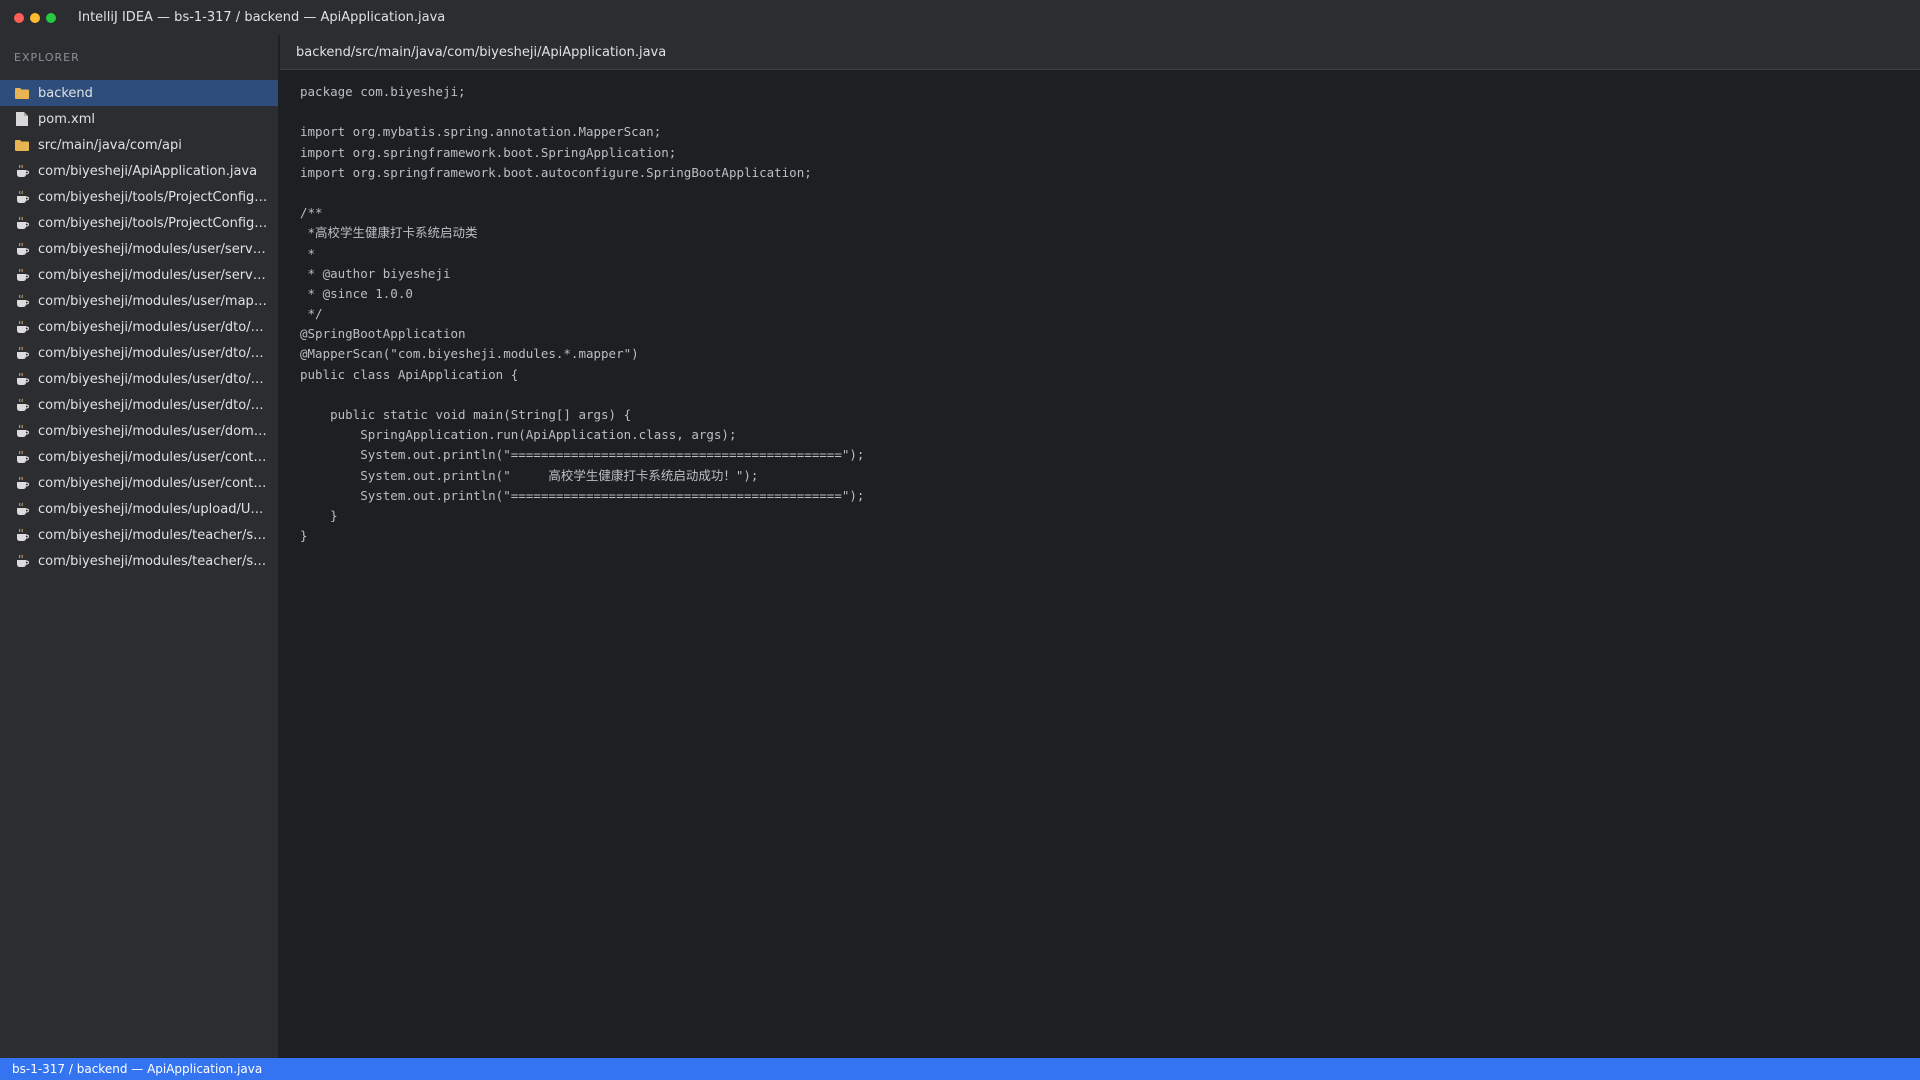 The width and height of the screenshot is (1920, 1080). I want to click on file-icon, so click(22, 119).